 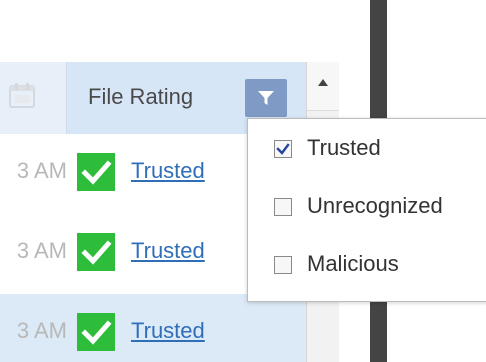 What do you see at coordinates (283, 207) in the screenshot?
I see `unrecognized-checkbox` at bounding box center [283, 207].